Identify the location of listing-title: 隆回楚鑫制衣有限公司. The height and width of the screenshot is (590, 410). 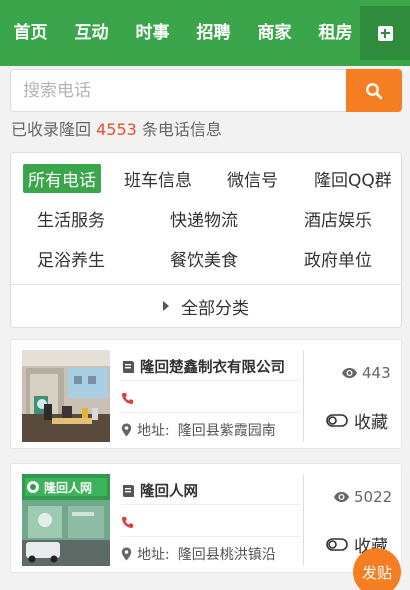
(203, 366).